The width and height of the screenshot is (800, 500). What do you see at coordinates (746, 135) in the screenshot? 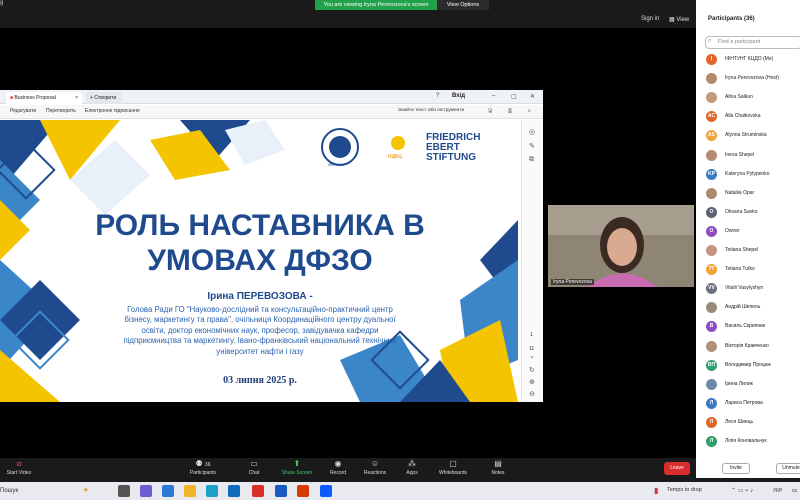
I see `participant-name: Alyona Struminska` at bounding box center [746, 135].